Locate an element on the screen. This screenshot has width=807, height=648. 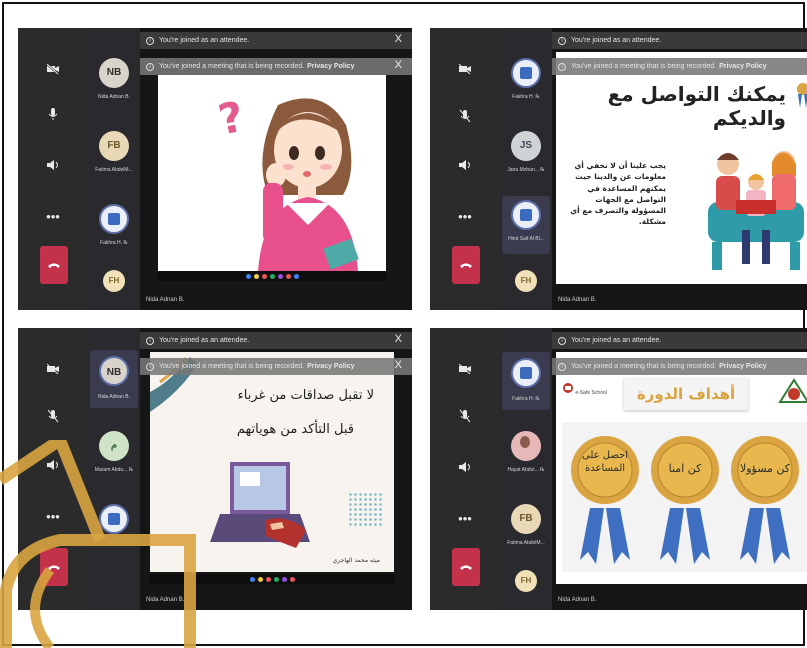
school-logo: e-Safe School is located at coordinates (584, 389).